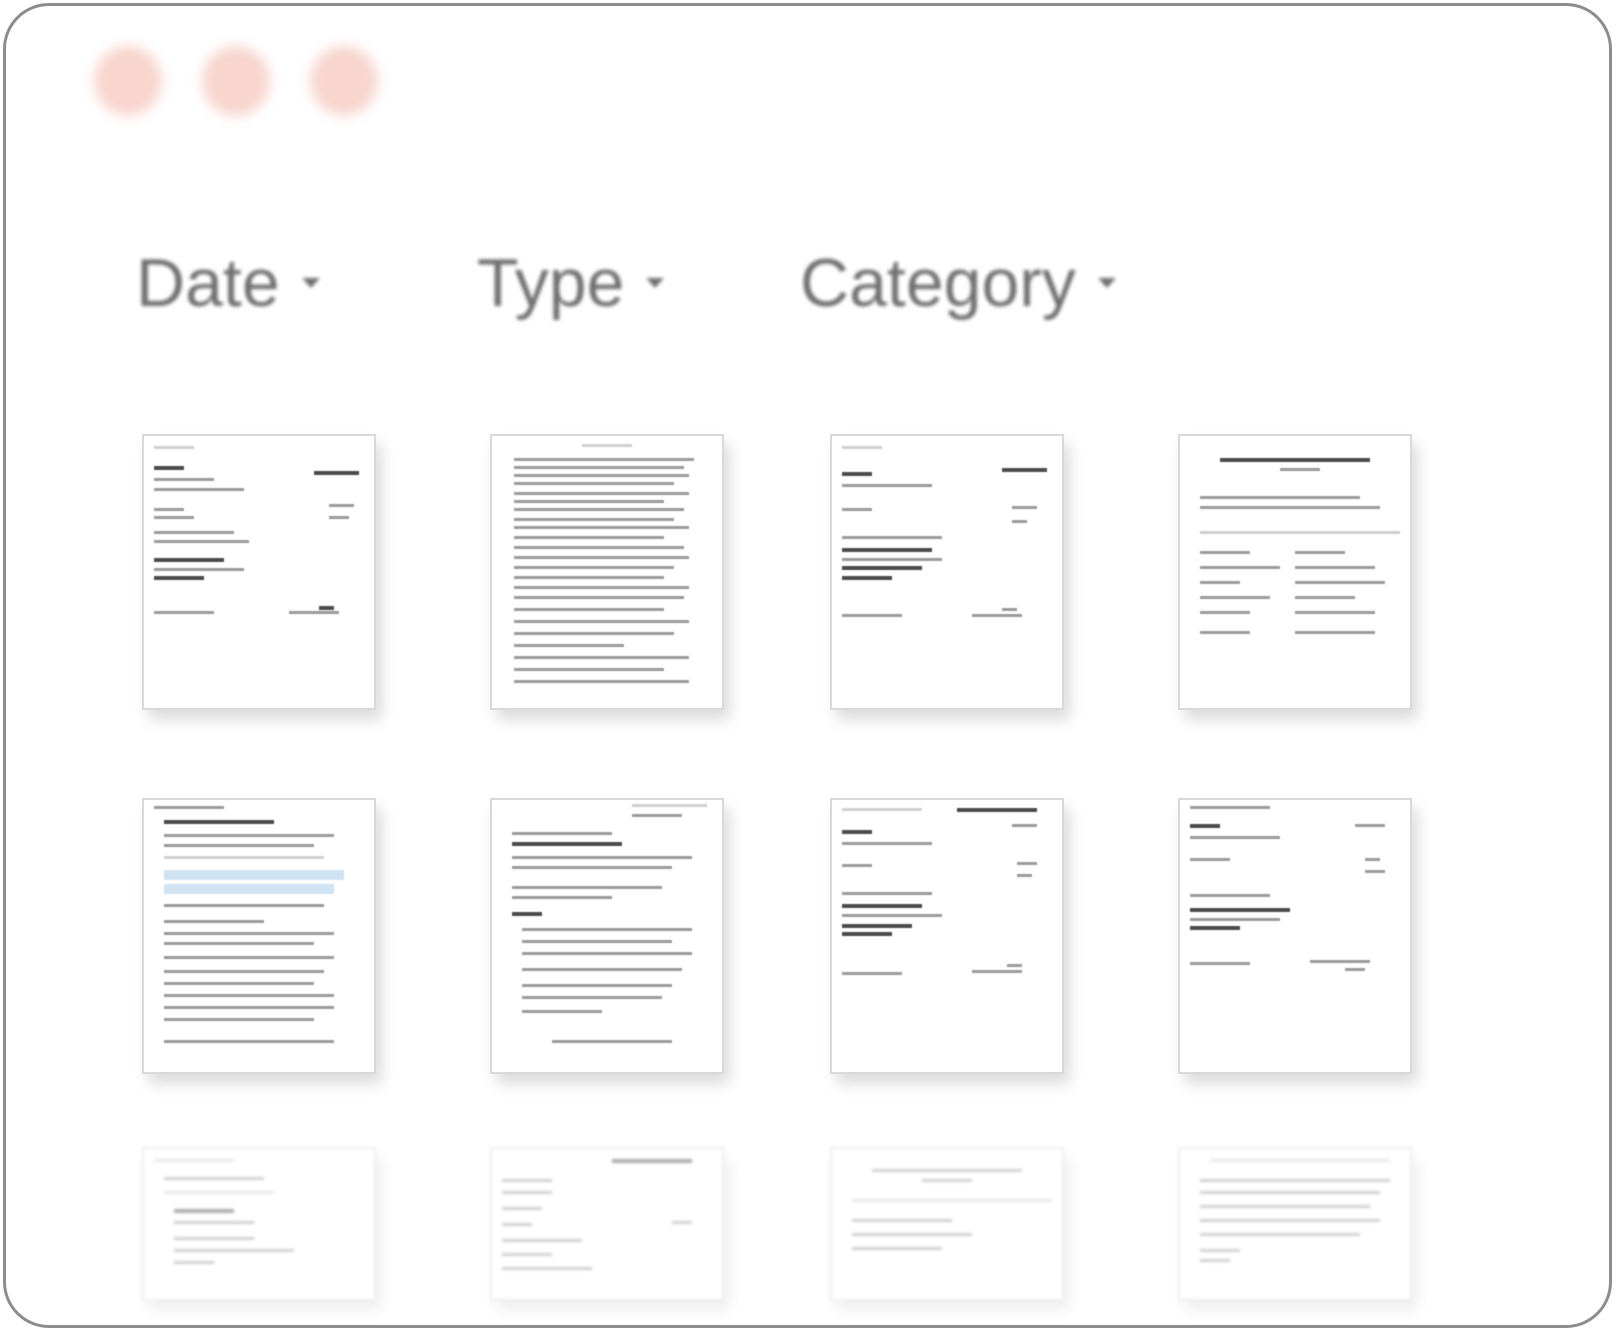 The height and width of the screenshot is (1335, 1620). Describe the element at coordinates (958, 283) in the screenshot. I see `category-filter-dropdown: Category` at that location.